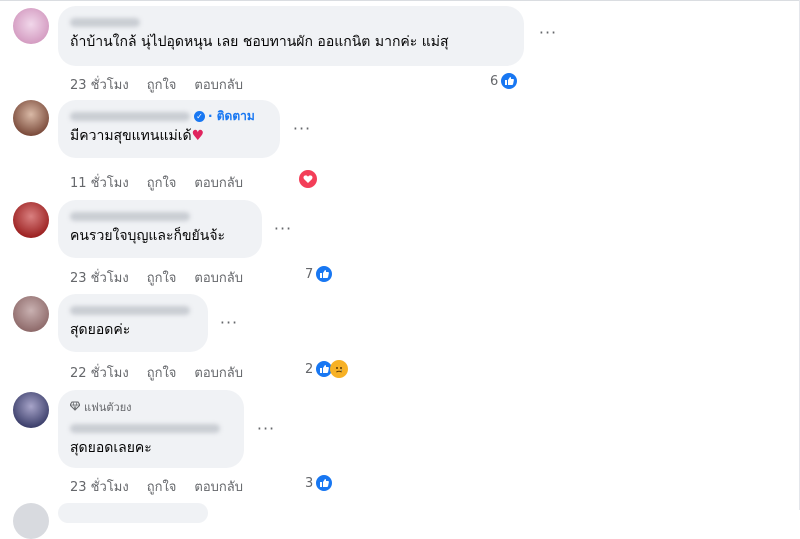 This screenshot has width=800, height=539. What do you see at coordinates (400, 0) in the screenshot?
I see `top-divider` at bounding box center [400, 0].